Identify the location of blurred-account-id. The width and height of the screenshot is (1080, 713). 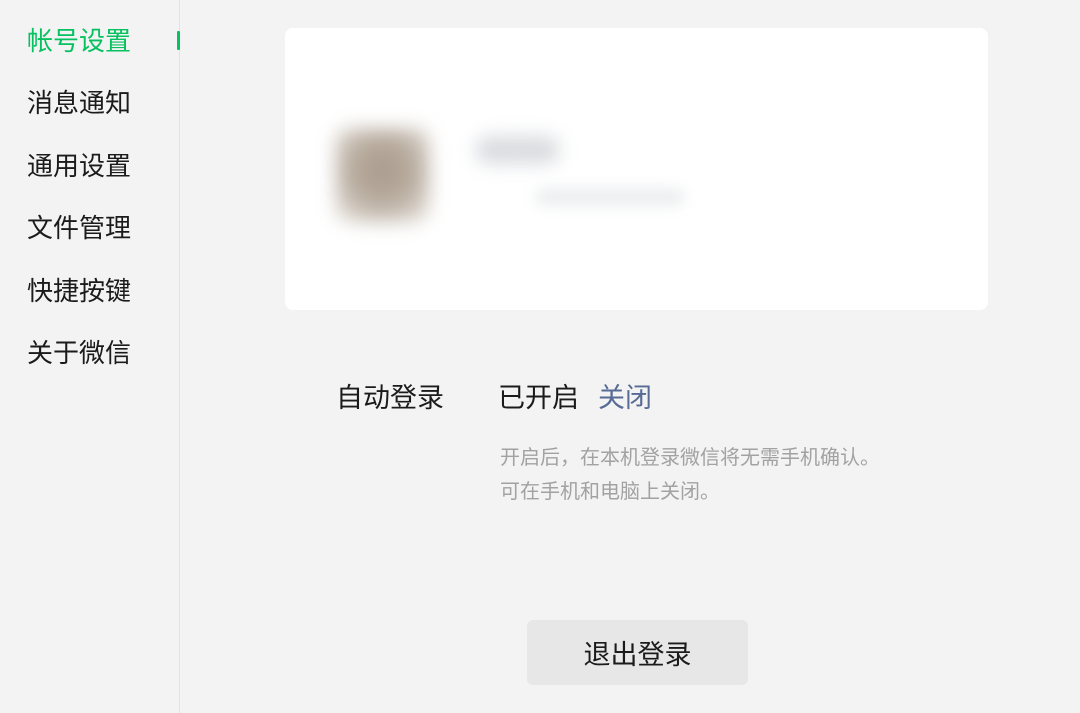
(610, 197).